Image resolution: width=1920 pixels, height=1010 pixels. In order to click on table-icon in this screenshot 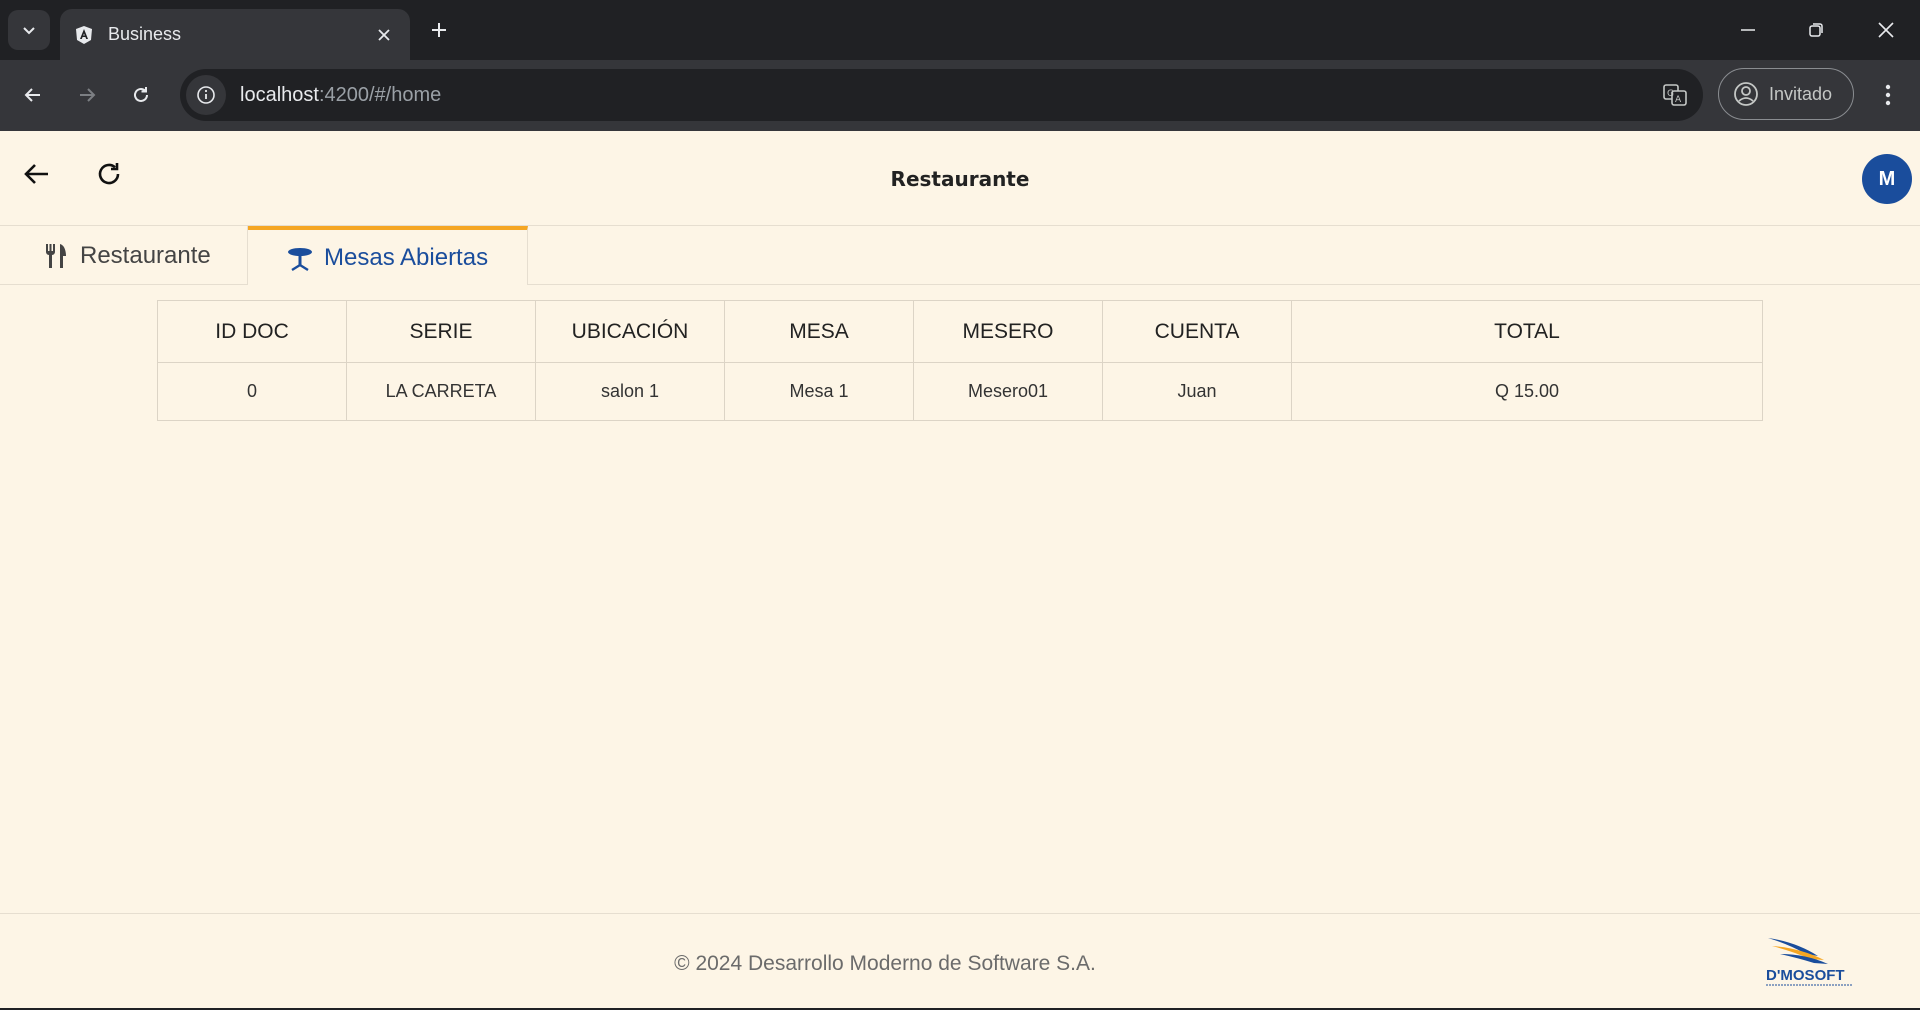, I will do `click(300, 258)`.